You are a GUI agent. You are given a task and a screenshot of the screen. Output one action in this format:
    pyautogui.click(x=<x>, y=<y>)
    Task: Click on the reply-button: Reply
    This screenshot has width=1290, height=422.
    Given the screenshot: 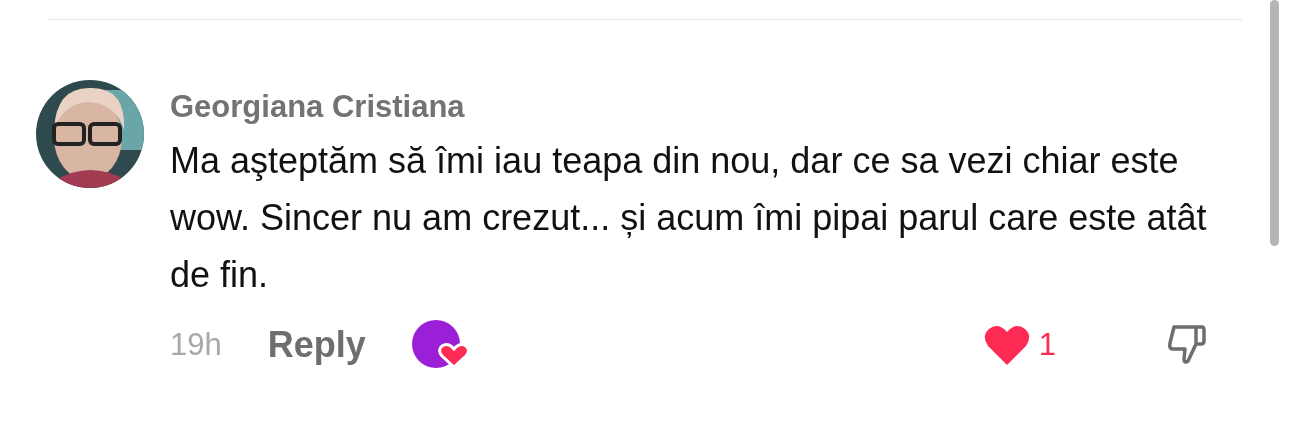 What is the action you would take?
    pyautogui.click(x=316, y=345)
    